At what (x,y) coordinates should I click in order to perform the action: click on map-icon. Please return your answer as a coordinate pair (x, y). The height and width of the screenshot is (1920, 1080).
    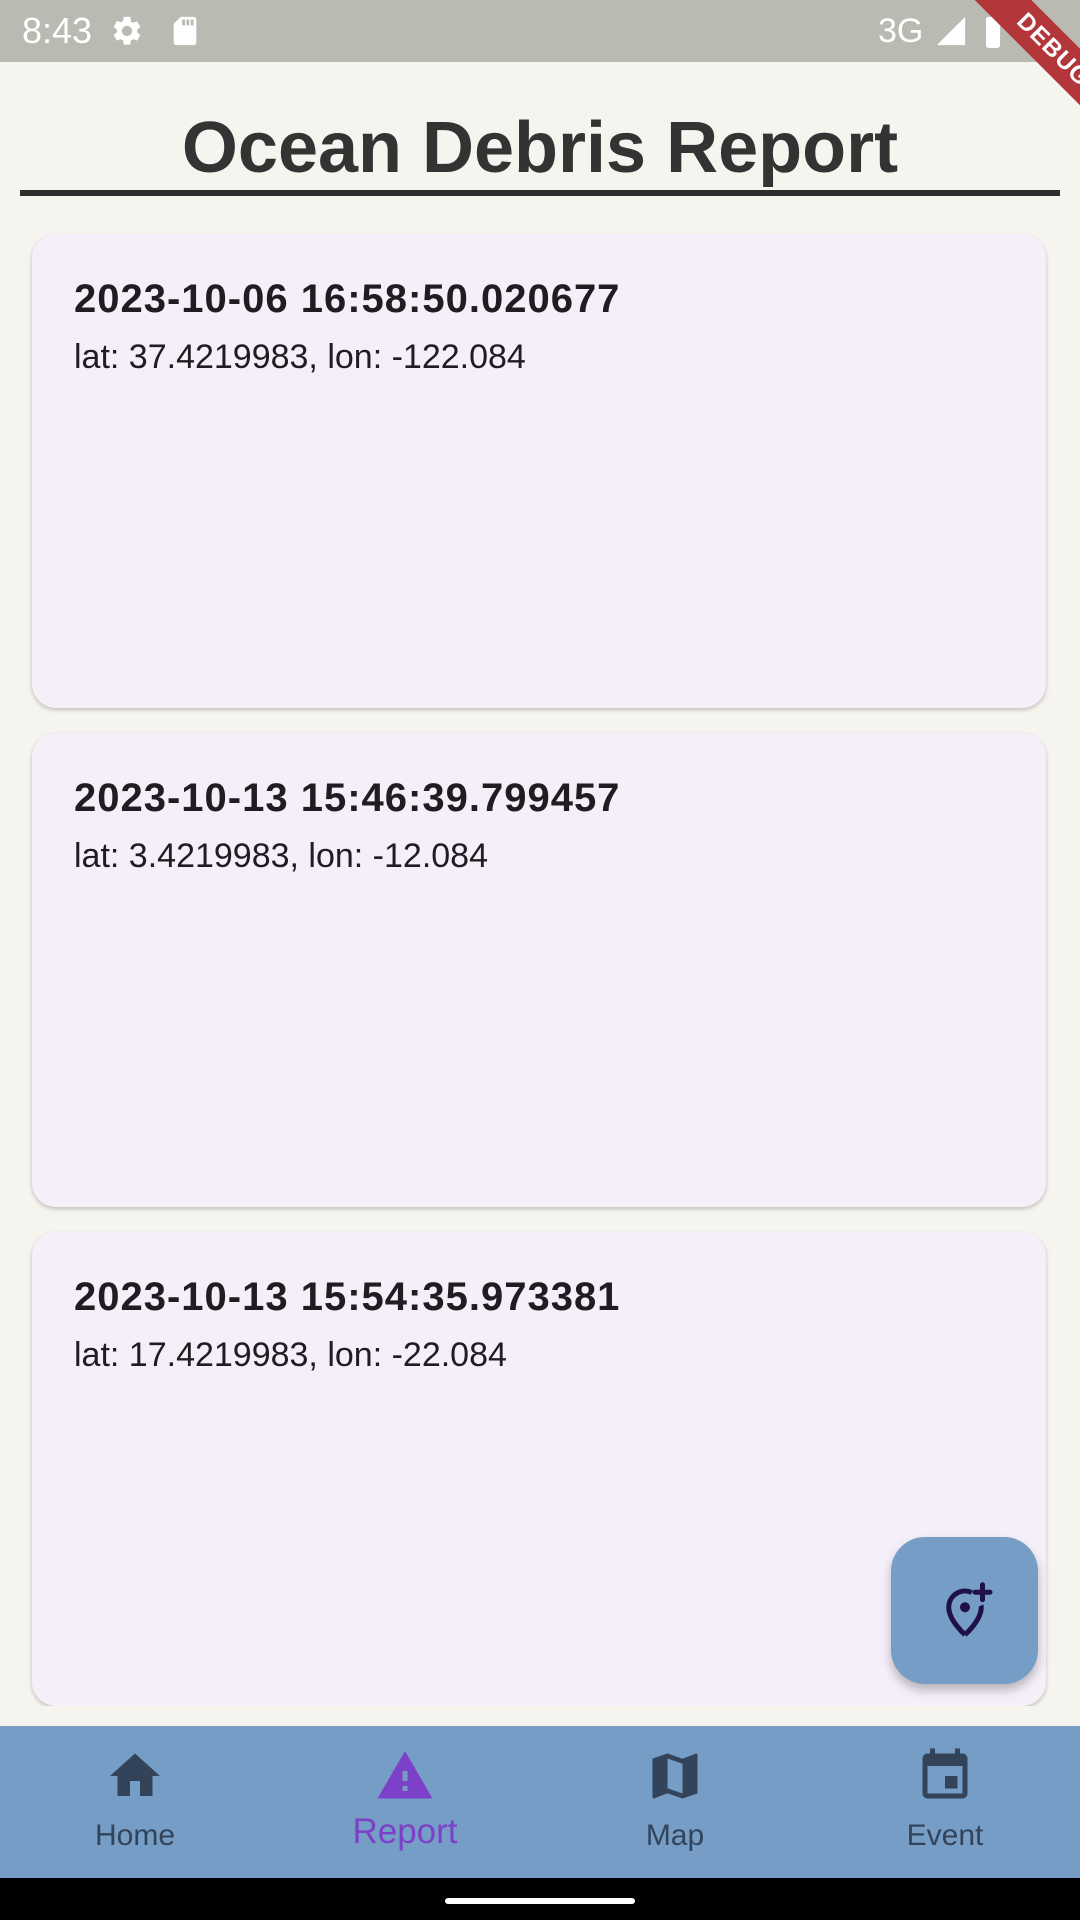
    Looking at the image, I should click on (675, 1776).